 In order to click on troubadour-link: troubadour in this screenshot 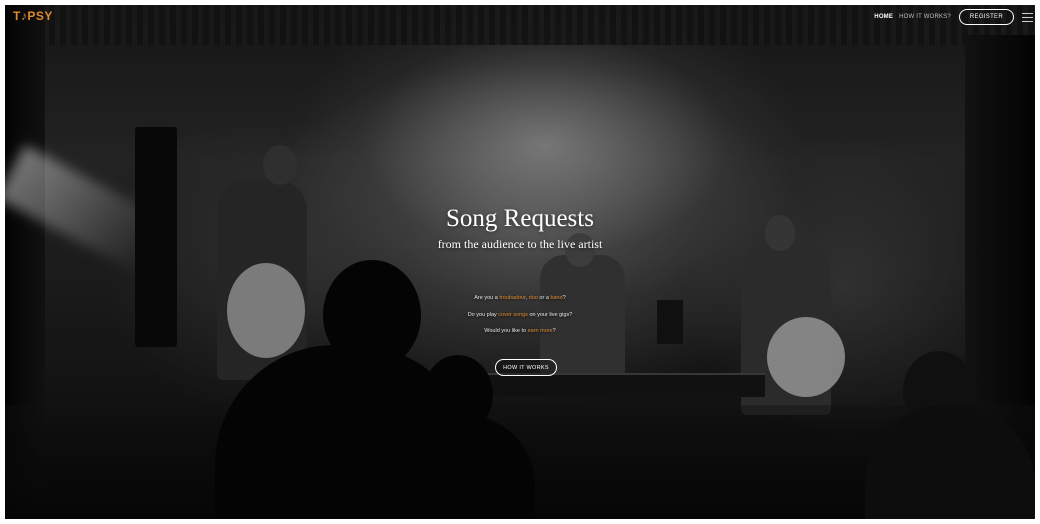, I will do `click(512, 298)`.